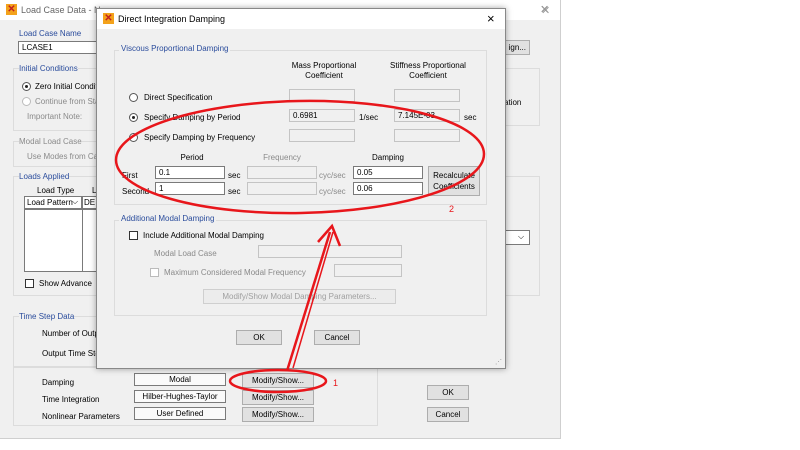 Image resolution: width=800 pixels, height=450 pixels. I want to click on annotation-arrow-shaft, so click(308, 301).